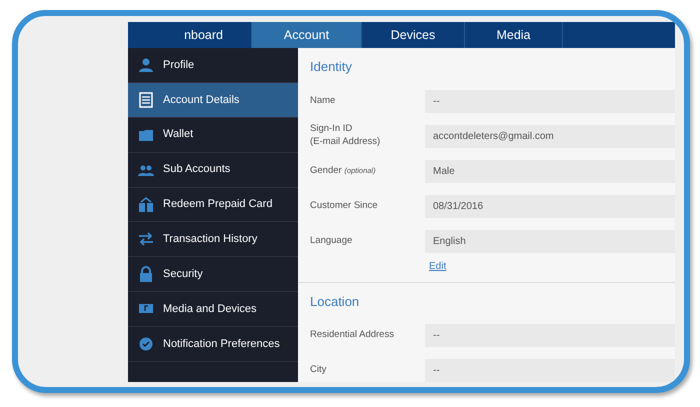 Image resolution: width=700 pixels, height=407 pixels. Describe the element at coordinates (550, 206) in the screenshot. I see `field-value: 08/31/2016` at that location.